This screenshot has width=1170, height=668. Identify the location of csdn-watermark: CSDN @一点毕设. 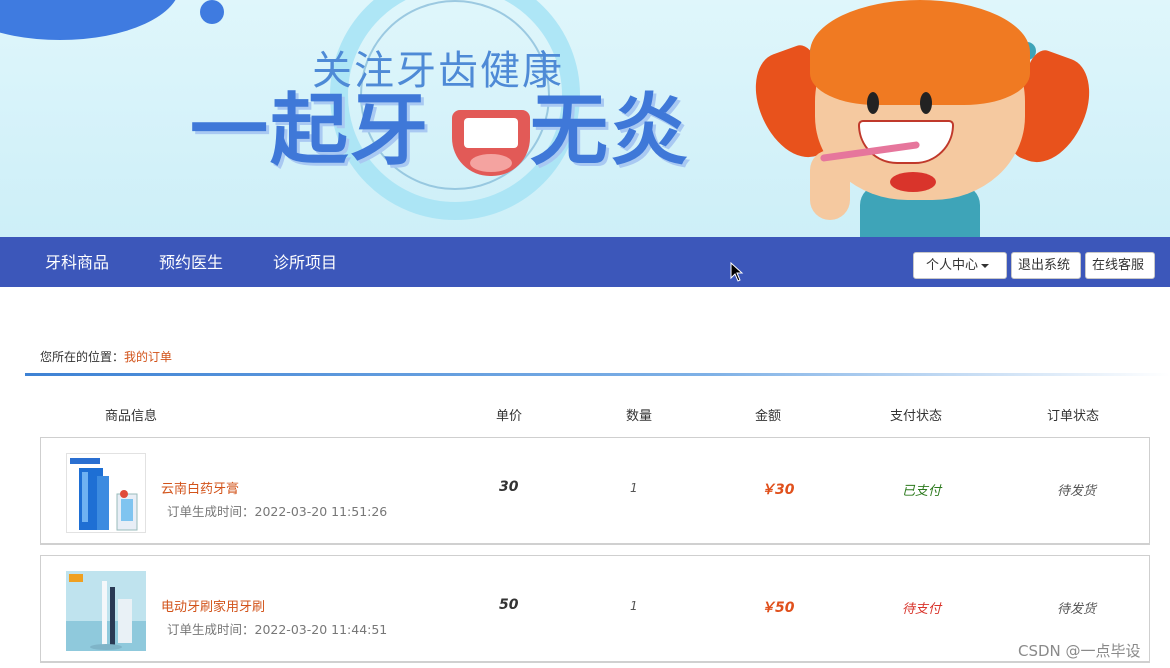
(1079, 650).